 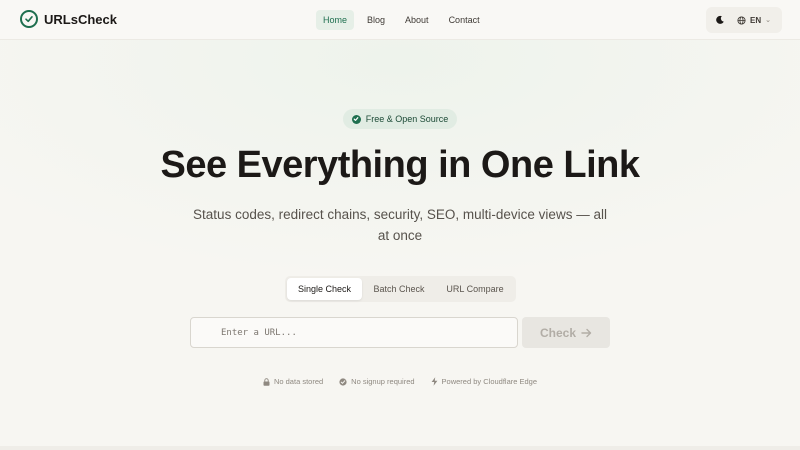 What do you see at coordinates (80, 19) in the screenshot?
I see `brand-name: URLsCheck` at bounding box center [80, 19].